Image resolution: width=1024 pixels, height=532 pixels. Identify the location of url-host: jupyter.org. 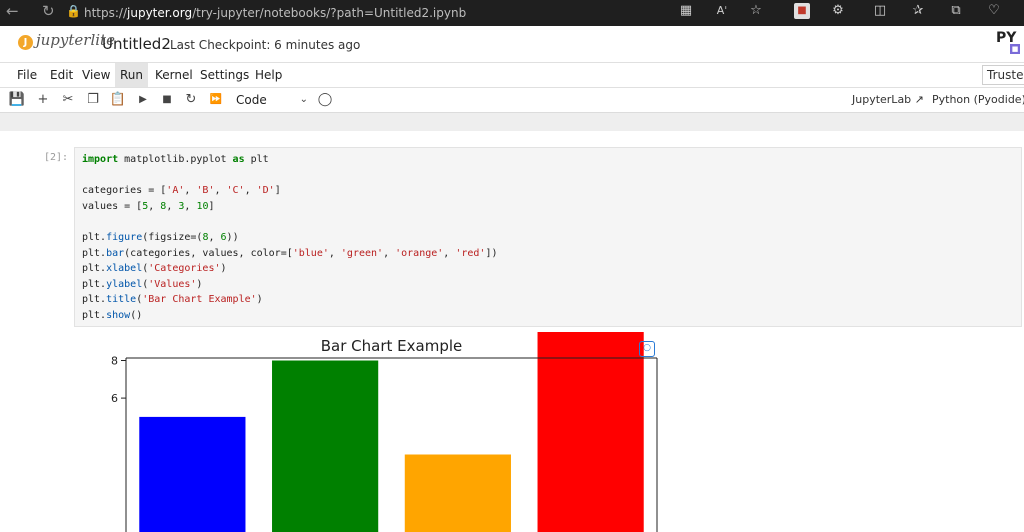
(160, 13).